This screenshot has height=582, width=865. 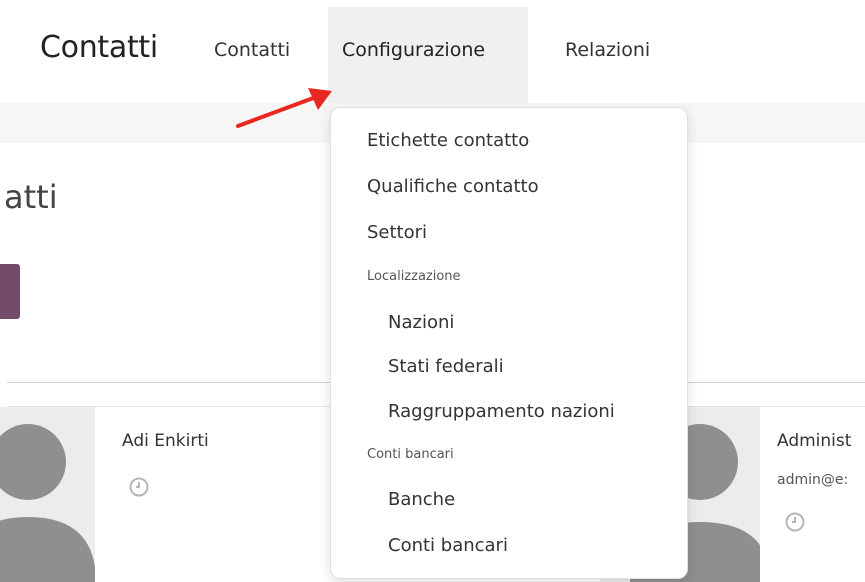 I want to click on menu-item-raggruppamento-nazioni: Raggruppamento nazioni, so click(x=501, y=411).